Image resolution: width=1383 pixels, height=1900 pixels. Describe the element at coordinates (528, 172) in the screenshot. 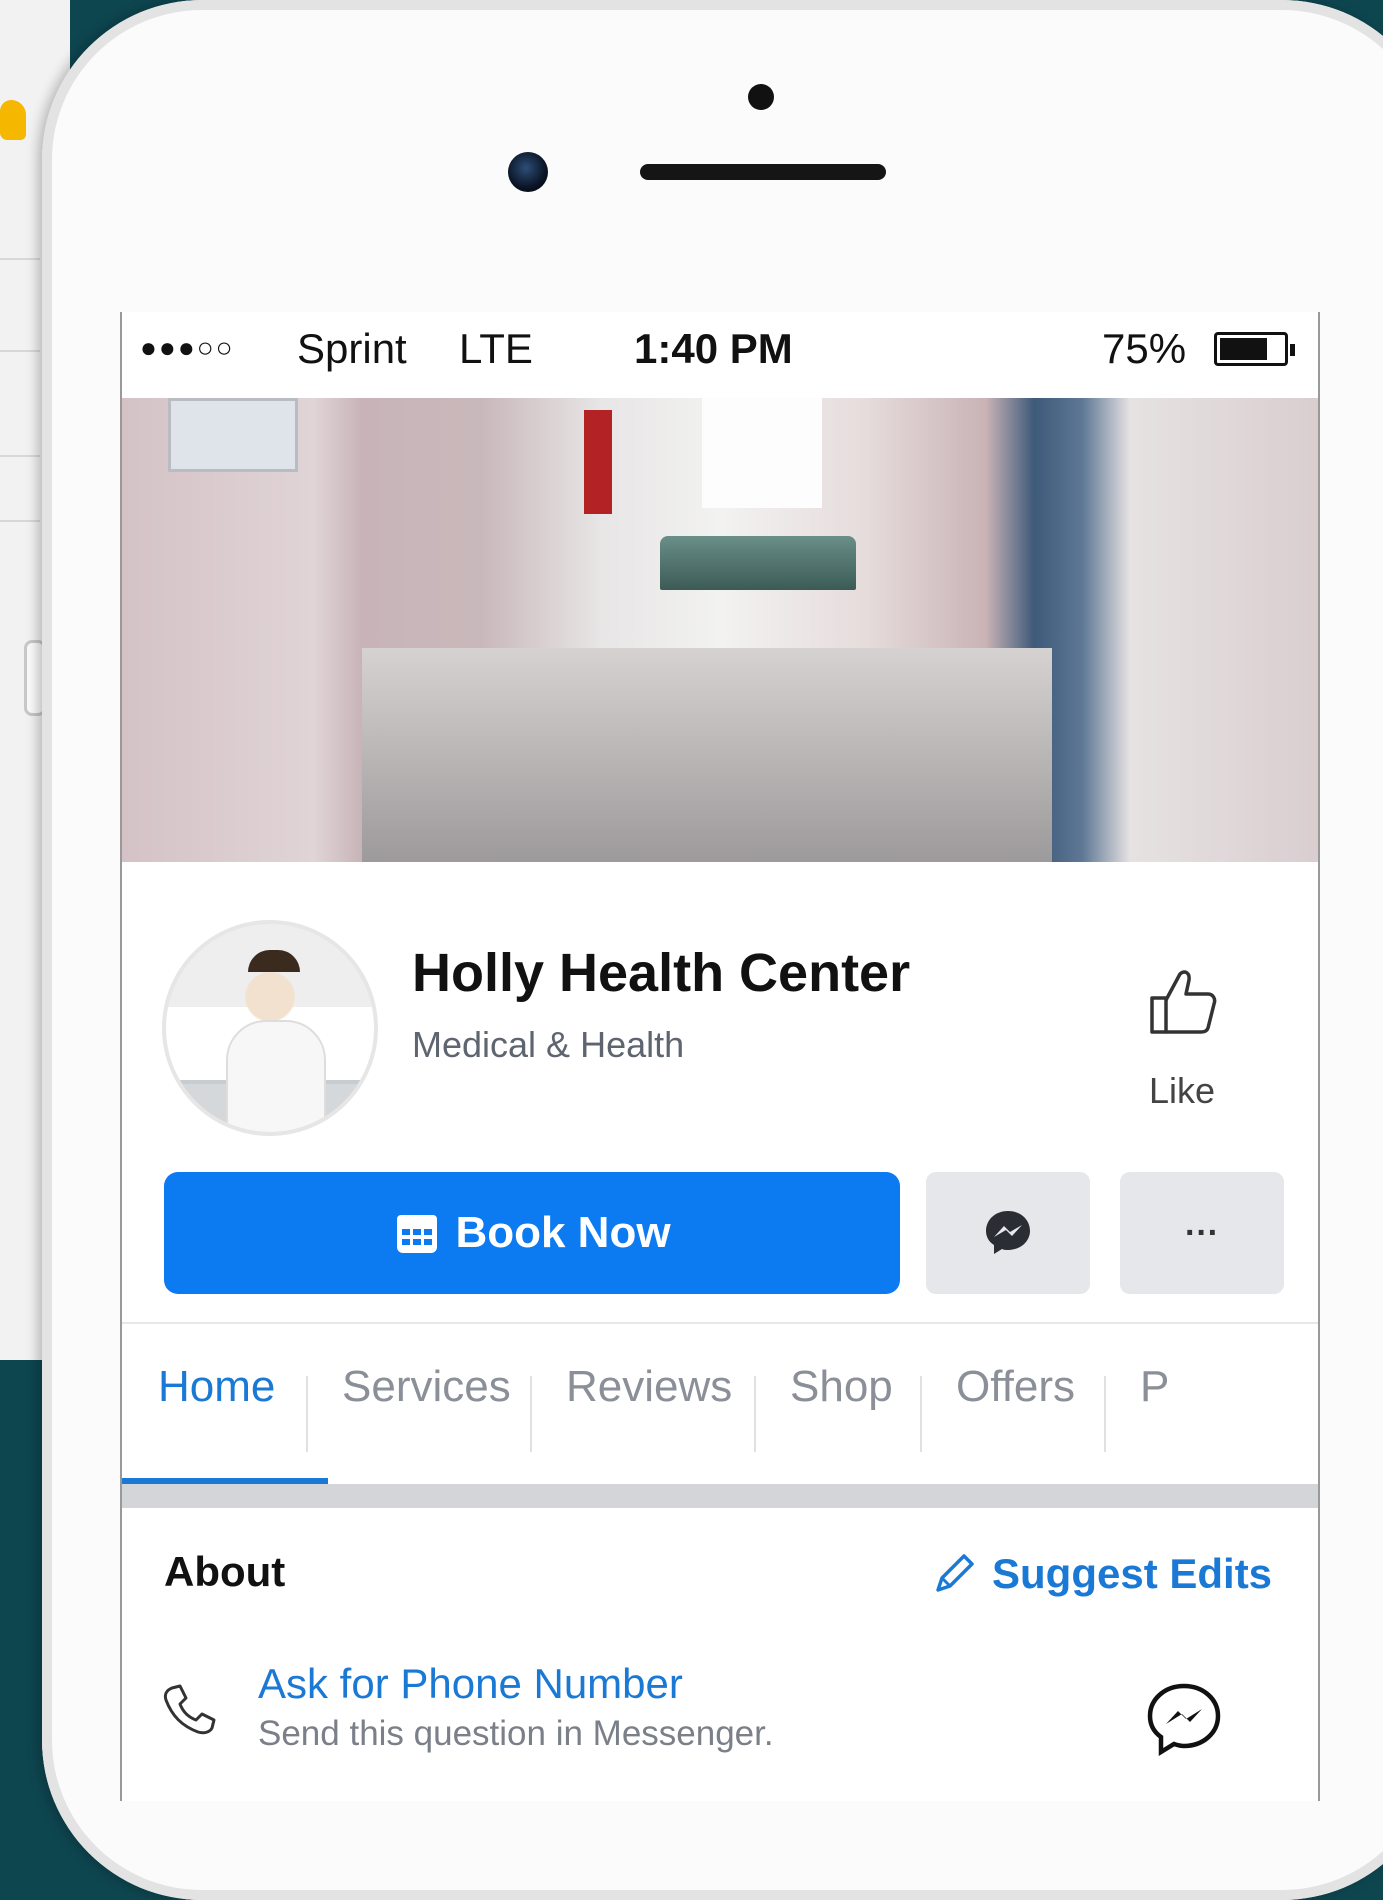

I see `front-camera` at that location.